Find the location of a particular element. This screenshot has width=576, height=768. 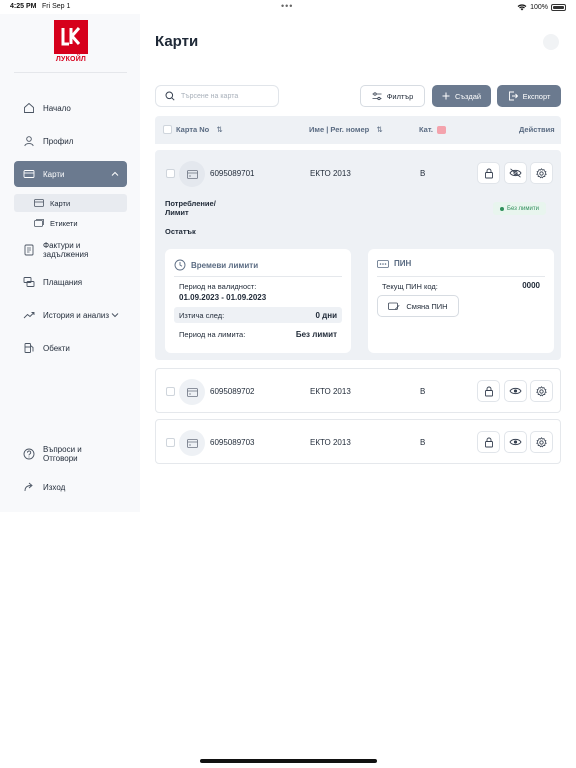

lukoil-logo-mark is located at coordinates (71, 37).